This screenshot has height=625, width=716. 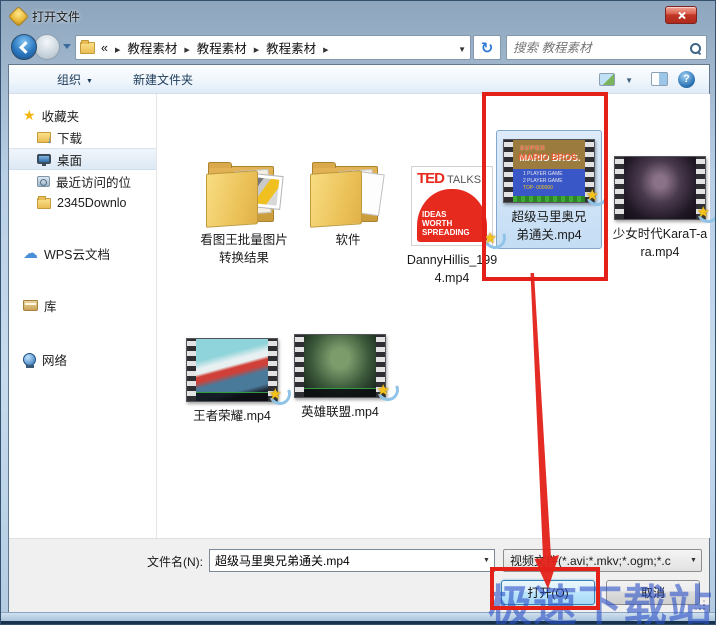 What do you see at coordinates (599, 47) in the screenshot?
I see `search-input` at bounding box center [599, 47].